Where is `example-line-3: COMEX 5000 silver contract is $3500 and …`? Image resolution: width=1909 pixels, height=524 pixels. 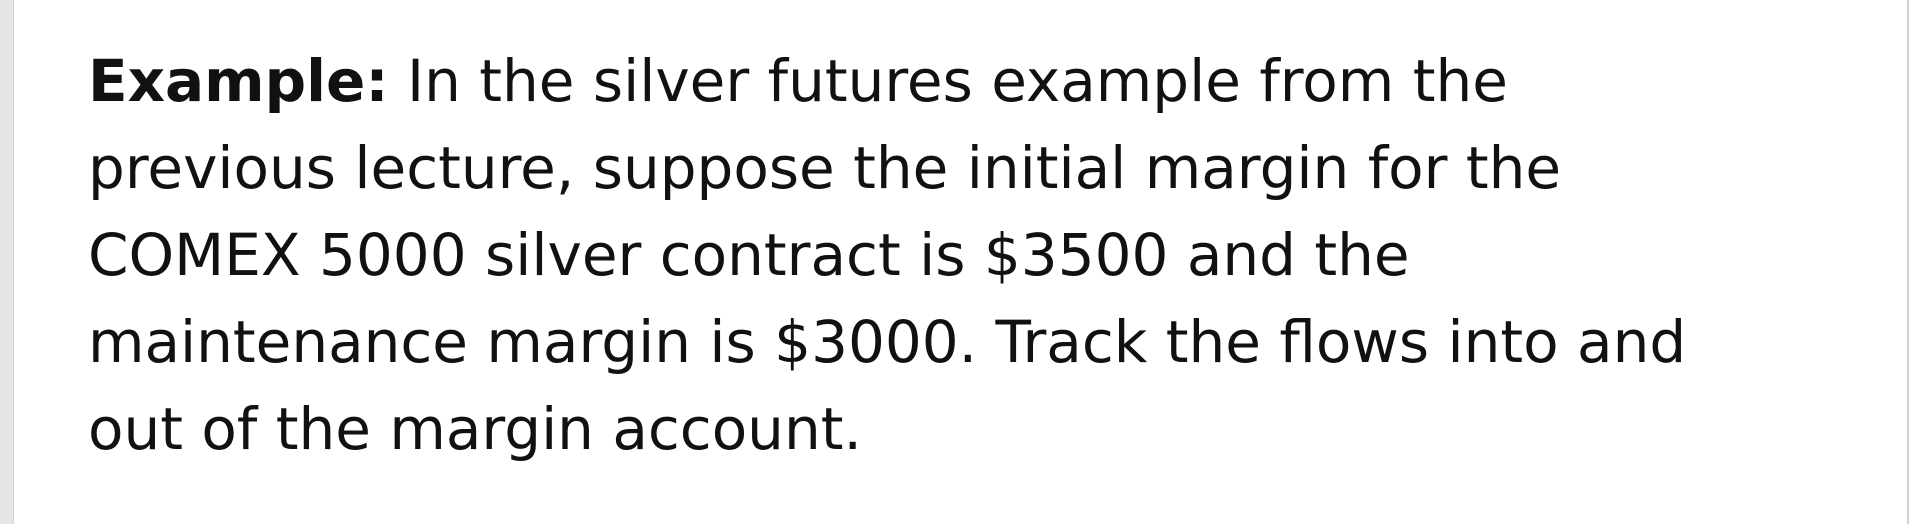 example-line-3: COMEX 5000 silver contract is $3500 and … is located at coordinates (749, 255).